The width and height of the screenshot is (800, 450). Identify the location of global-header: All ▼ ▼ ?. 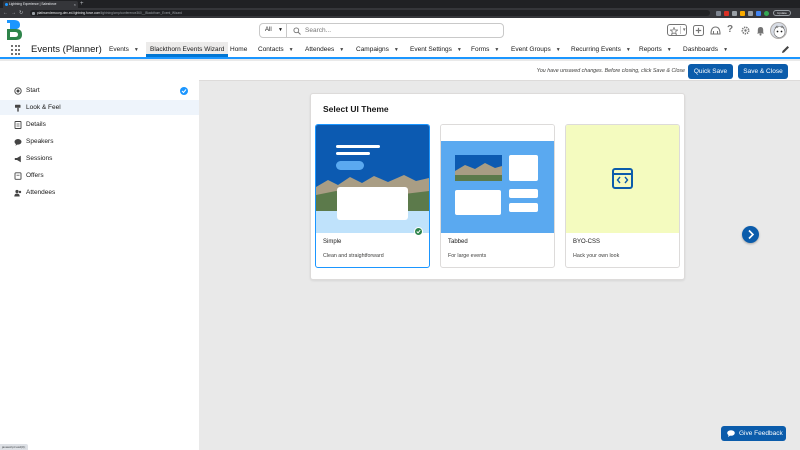
(400, 30).